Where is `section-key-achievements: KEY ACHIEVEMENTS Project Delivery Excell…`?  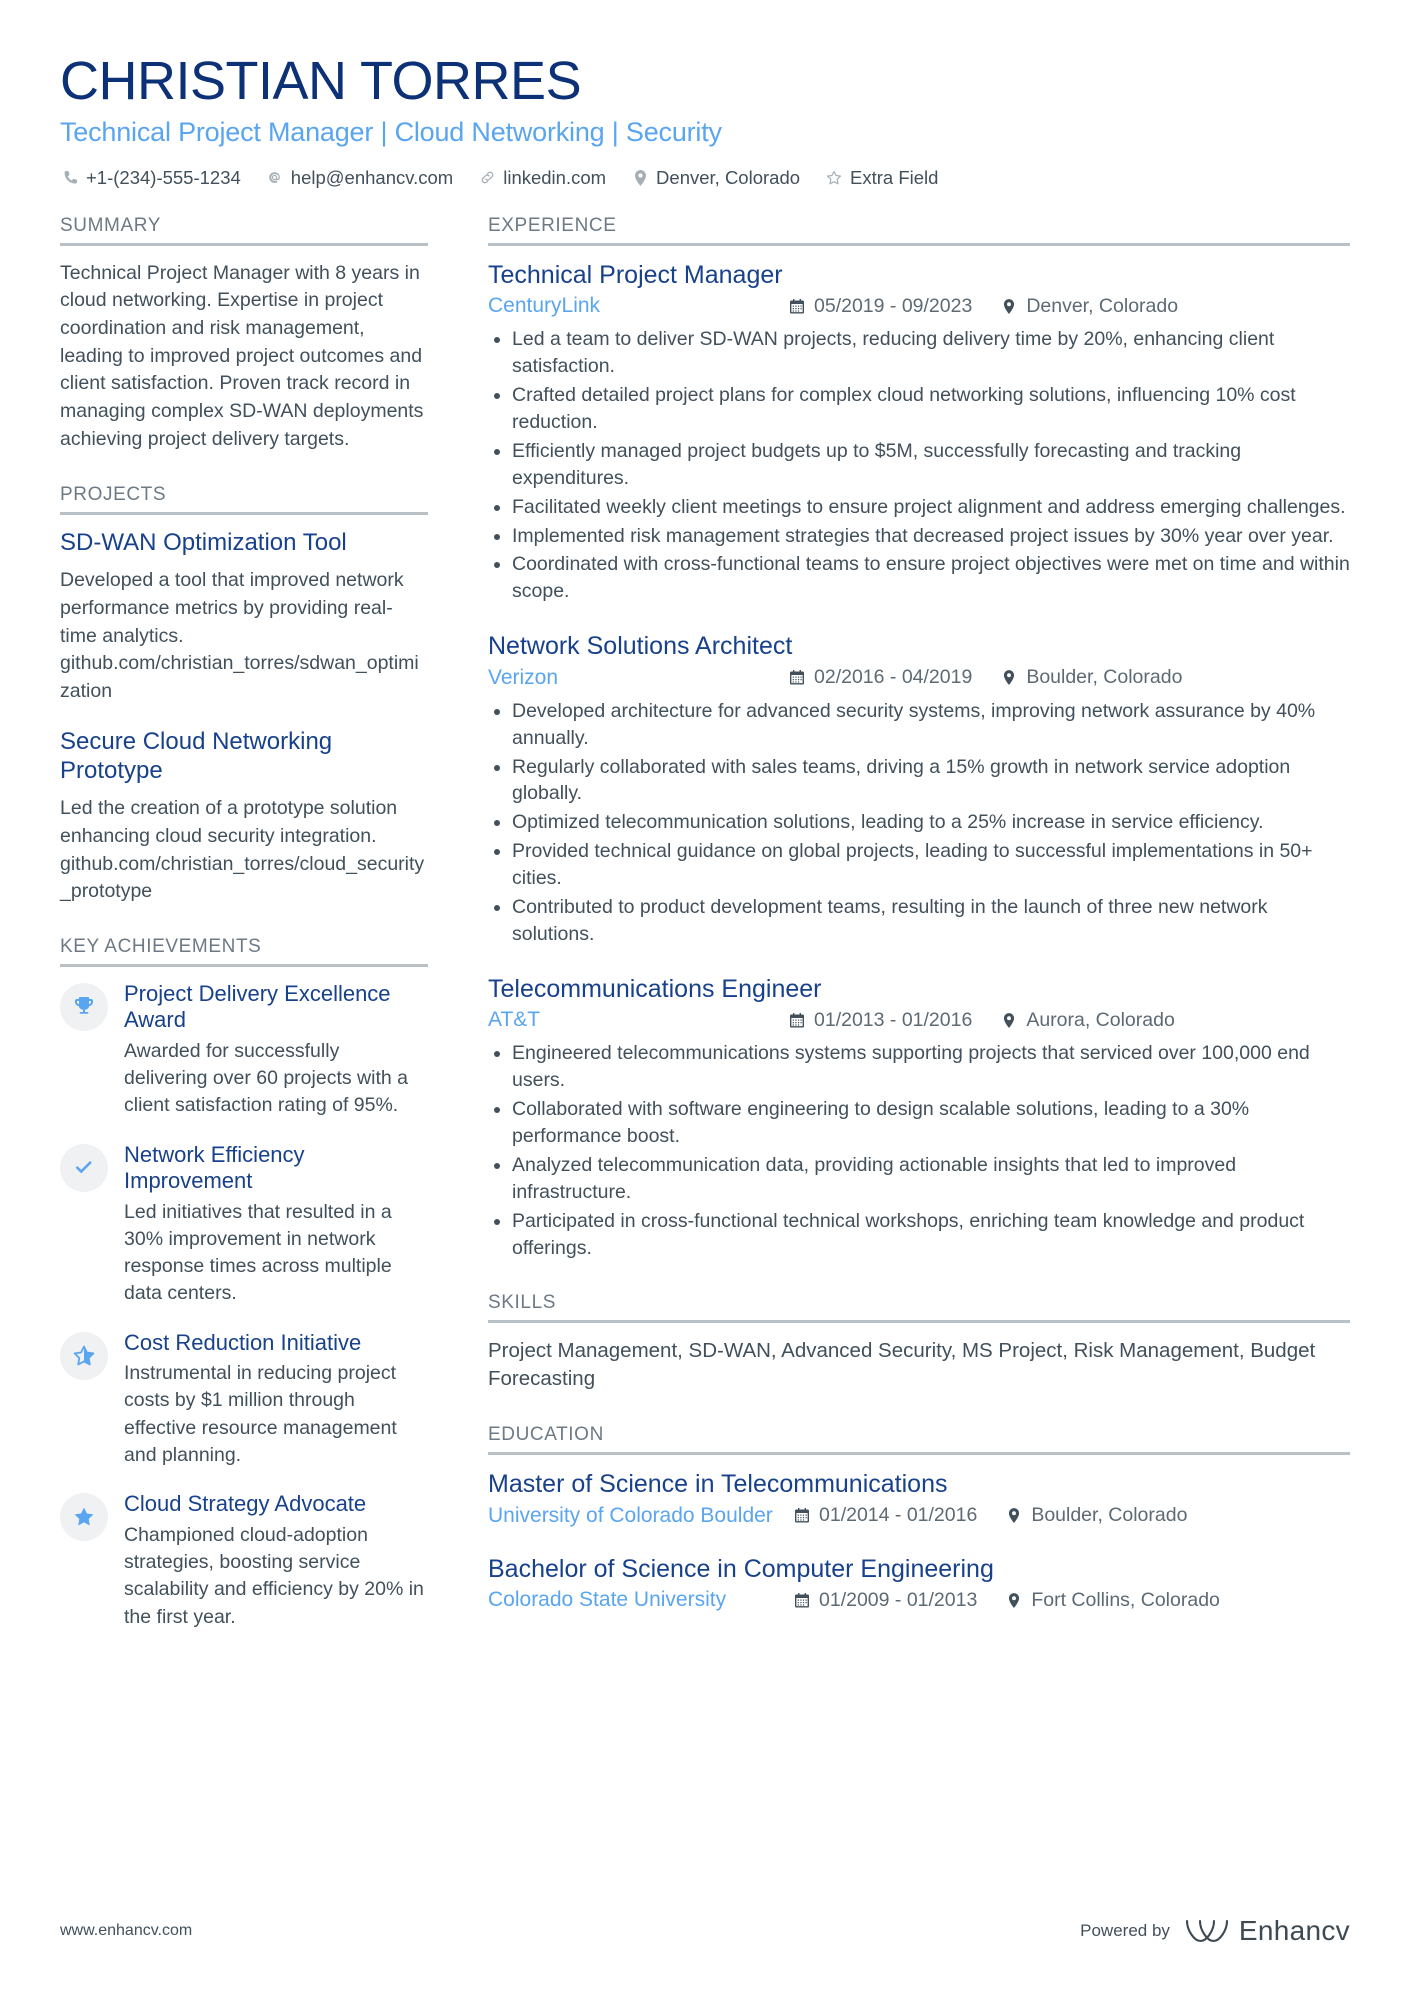
section-key-achievements: KEY ACHIEVEMENTS Project Delivery Excell… is located at coordinates (244, 1283).